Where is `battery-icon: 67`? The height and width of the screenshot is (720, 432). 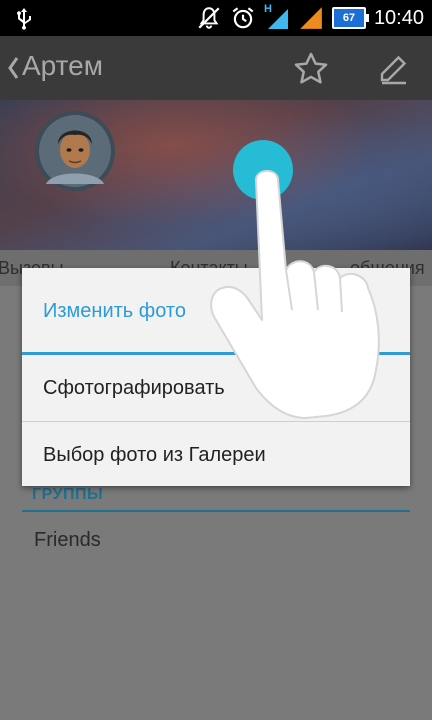 battery-icon: 67 is located at coordinates (350, 18).